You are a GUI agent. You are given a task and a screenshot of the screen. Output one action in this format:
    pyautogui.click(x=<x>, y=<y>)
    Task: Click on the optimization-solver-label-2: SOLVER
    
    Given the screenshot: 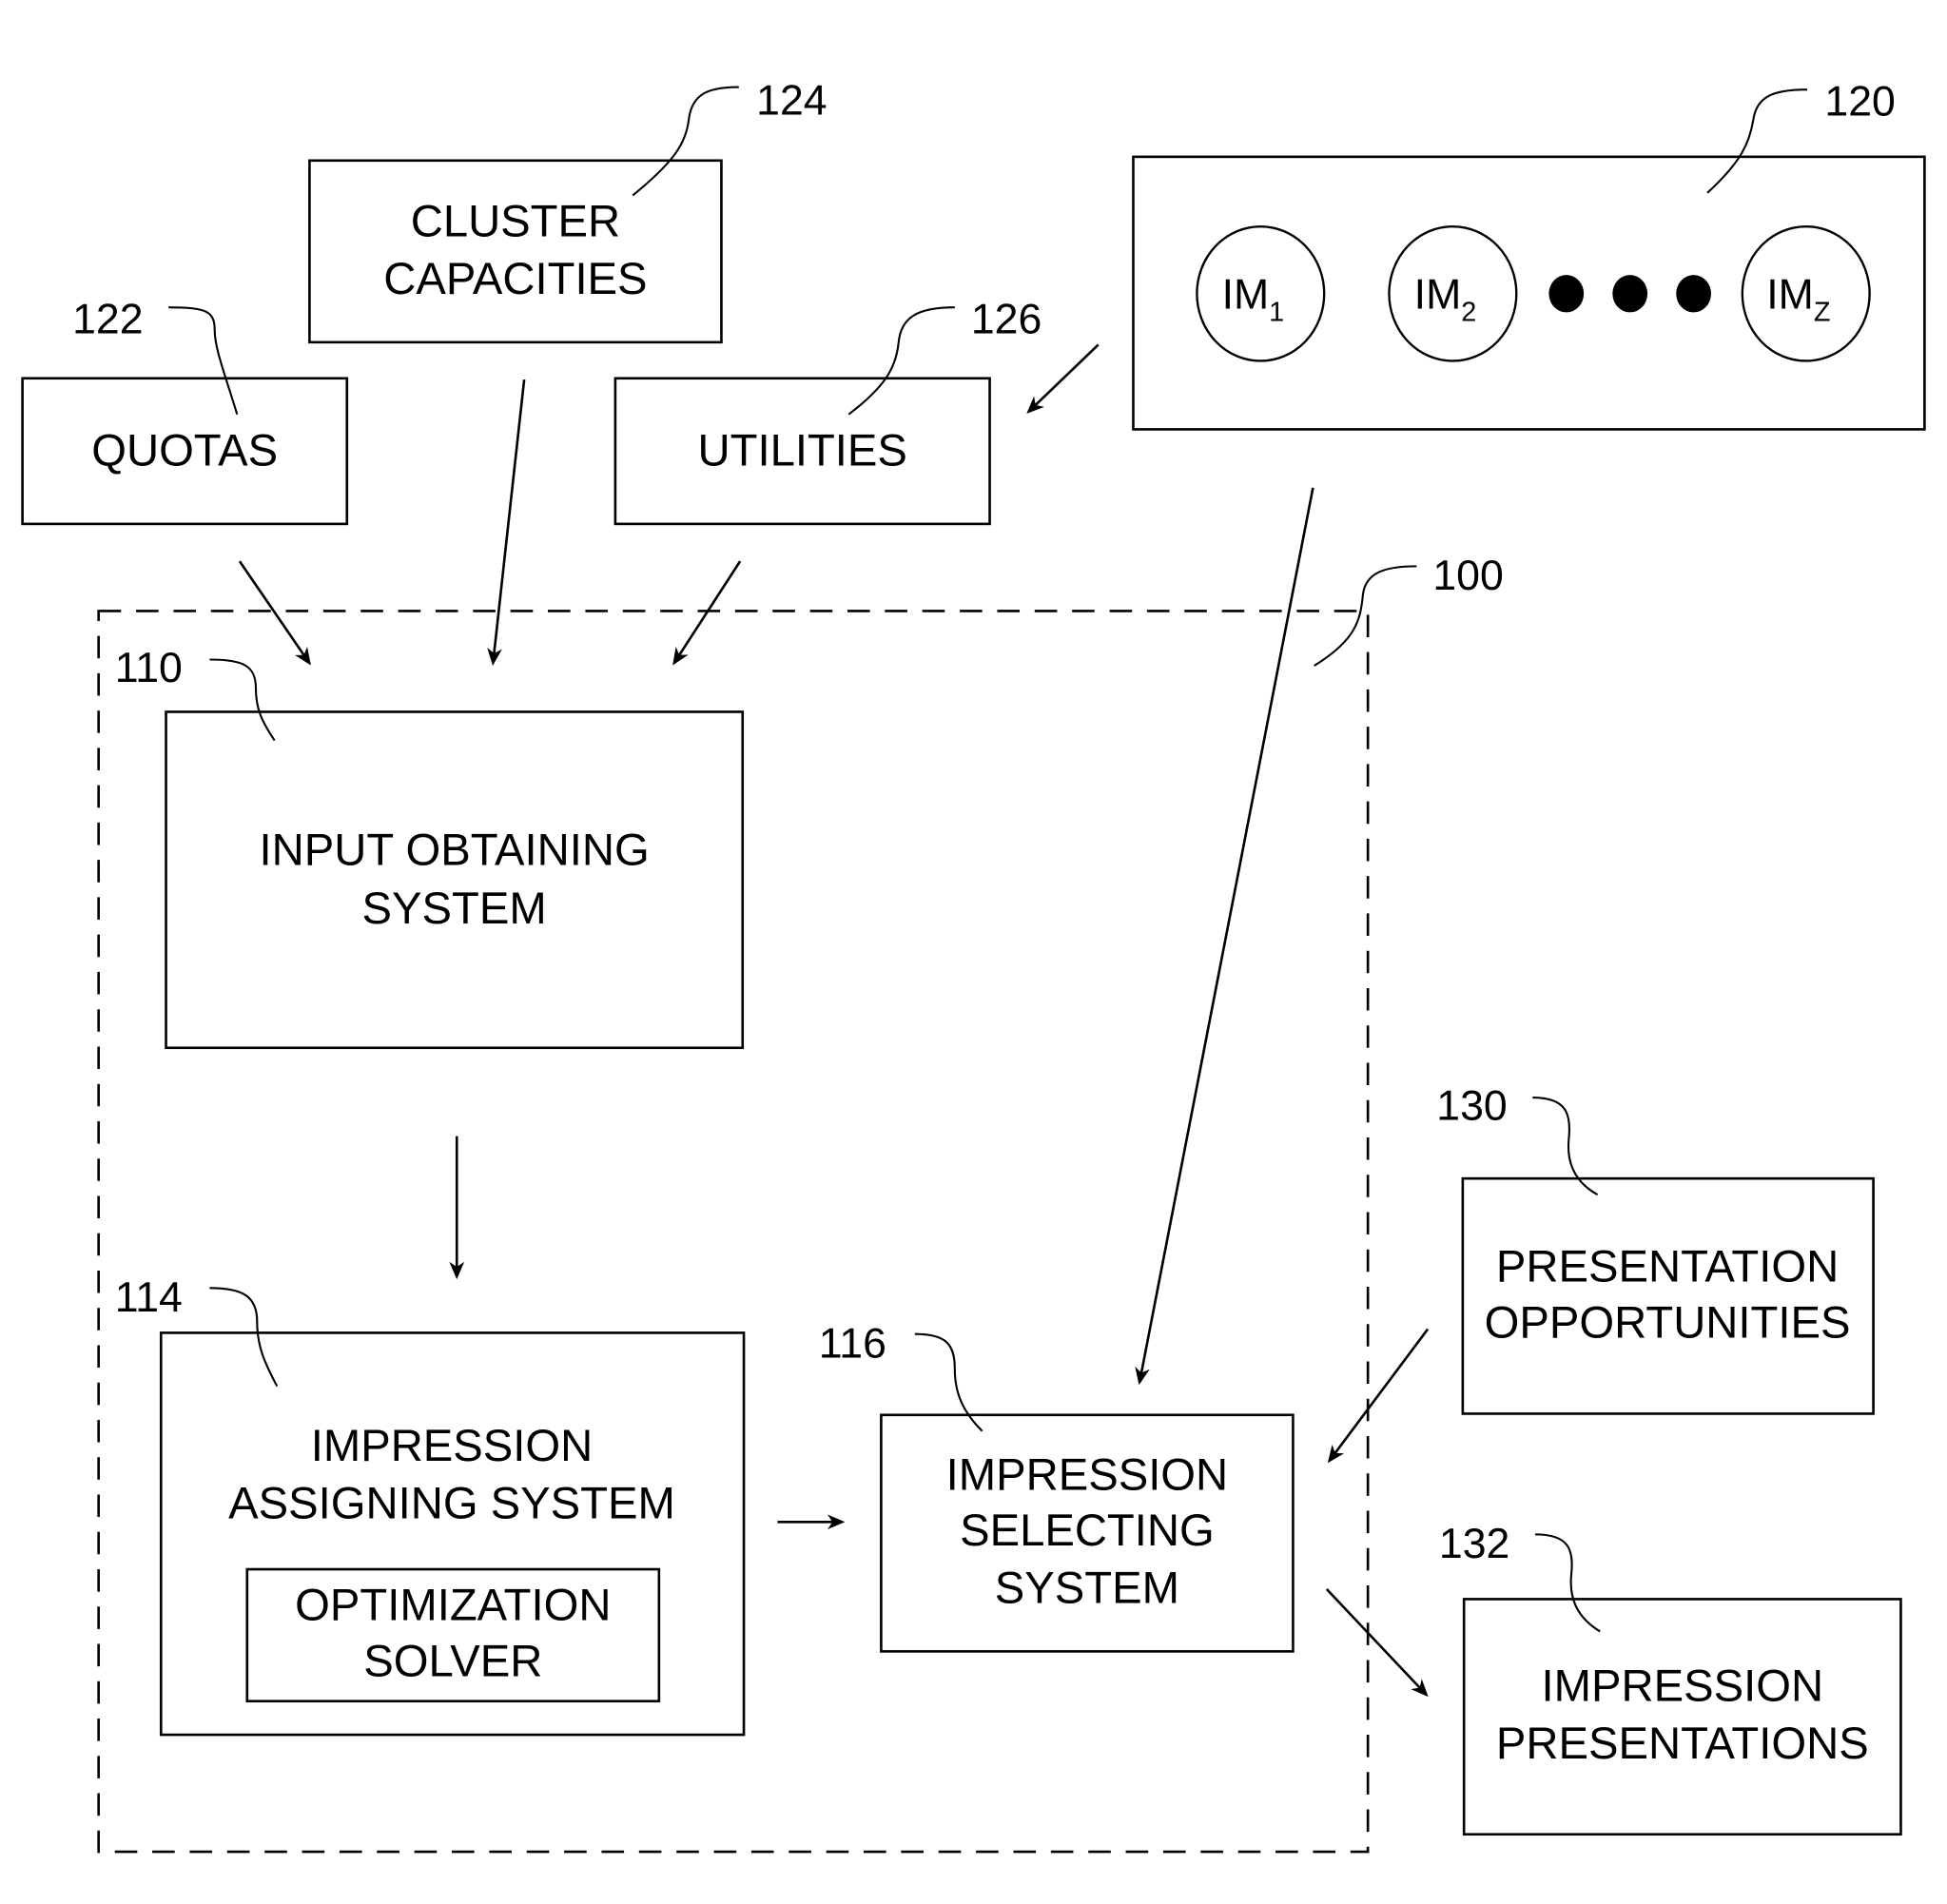 What is the action you would take?
    pyautogui.click(x=452, y=1661)
    